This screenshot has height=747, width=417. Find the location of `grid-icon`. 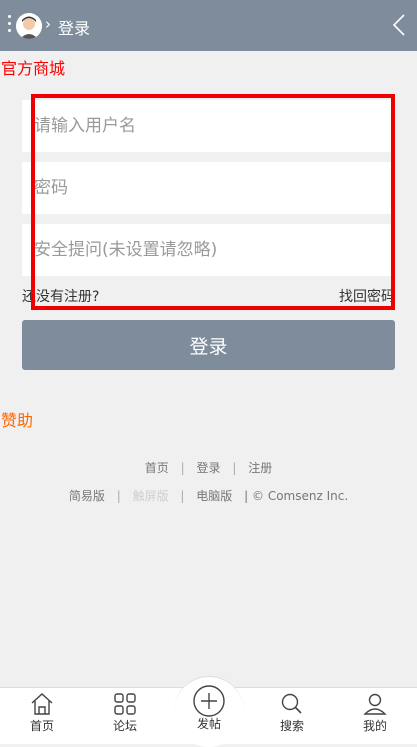

grid-icon is located at coordinates (125, 704).